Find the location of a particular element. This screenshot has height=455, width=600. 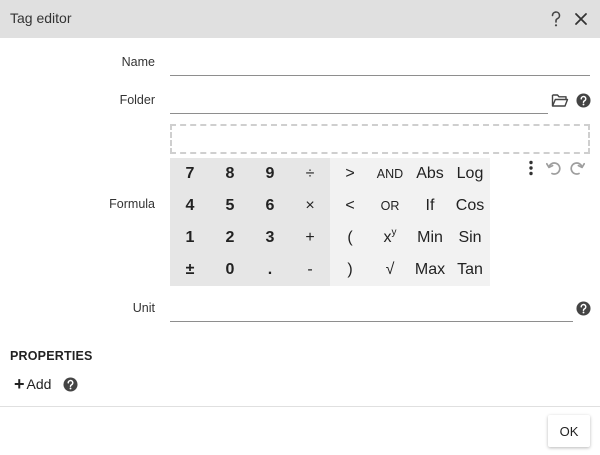

unit-input is located at coordinates (371, 310).